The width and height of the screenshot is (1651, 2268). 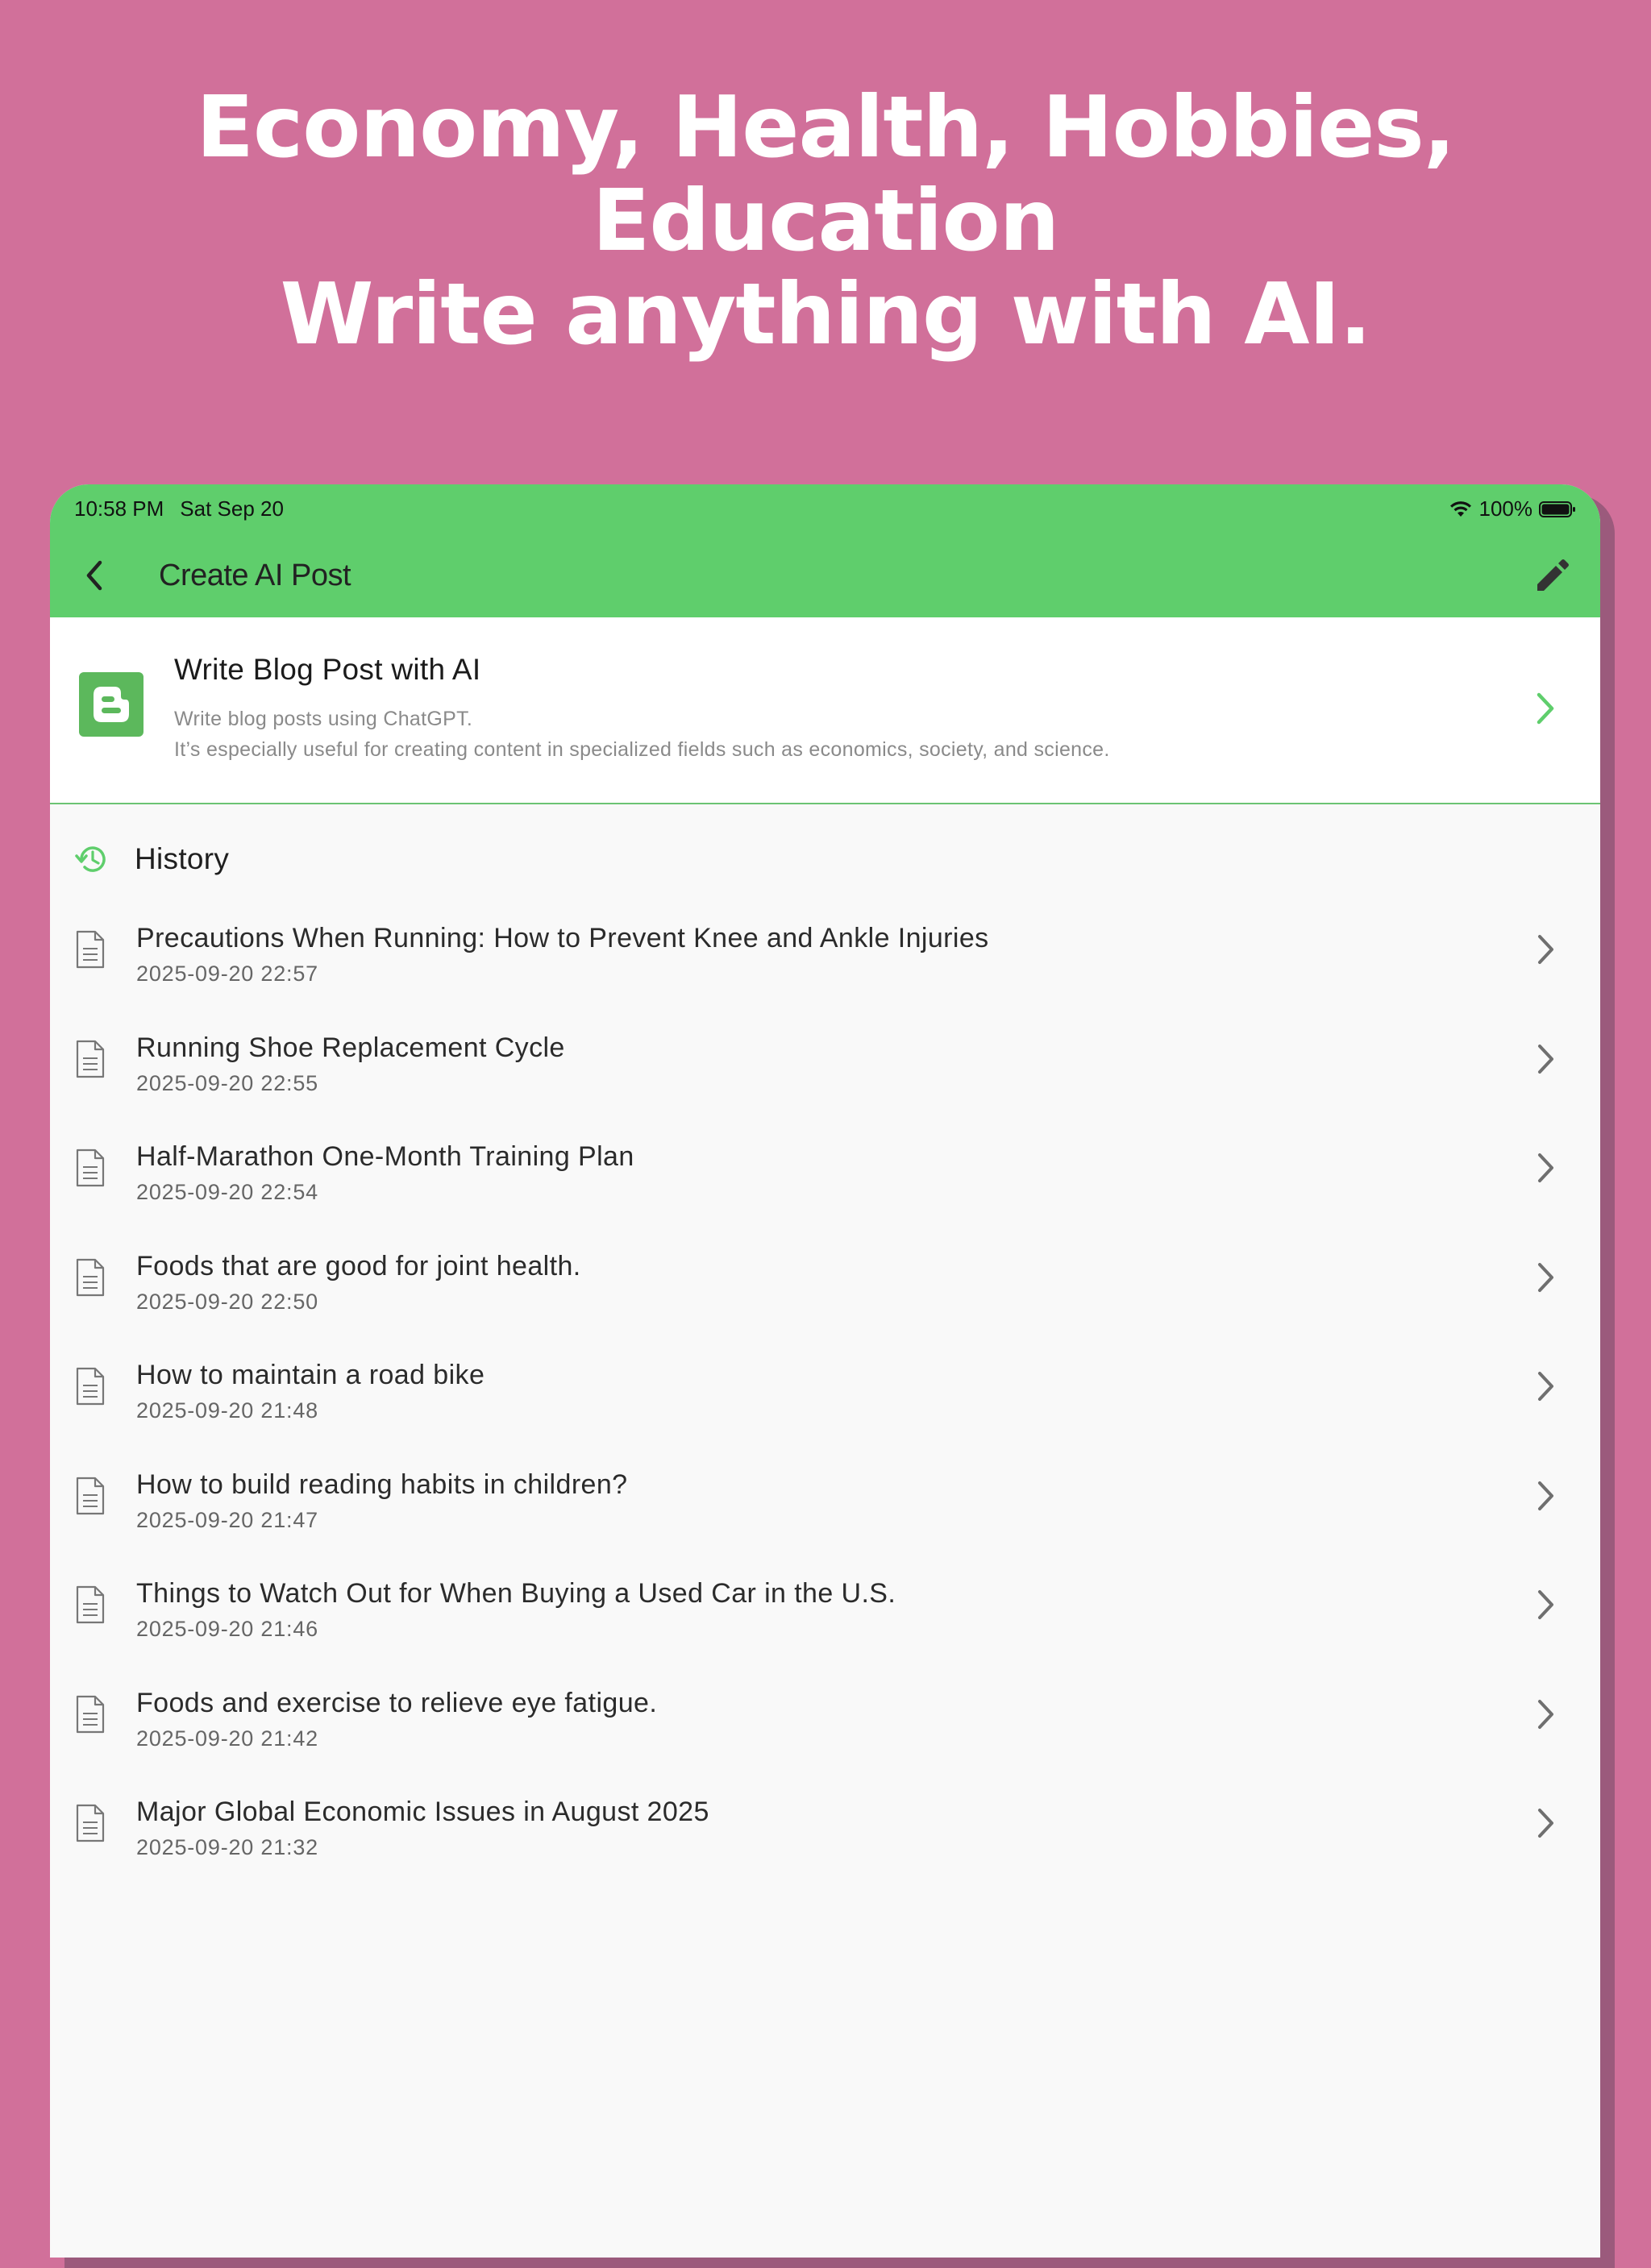 What do you see at coordinates (227, 974) in the screenshot?
I see `history-item-date: 2025-09-20 22:57` at bounding box center [227, 974].